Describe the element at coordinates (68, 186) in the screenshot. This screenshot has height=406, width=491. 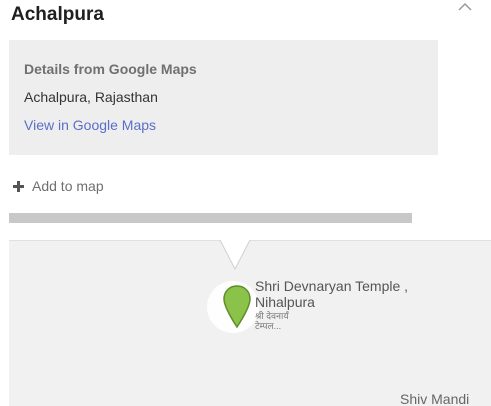
I see `add-to-map-label: Add to map` at that location.